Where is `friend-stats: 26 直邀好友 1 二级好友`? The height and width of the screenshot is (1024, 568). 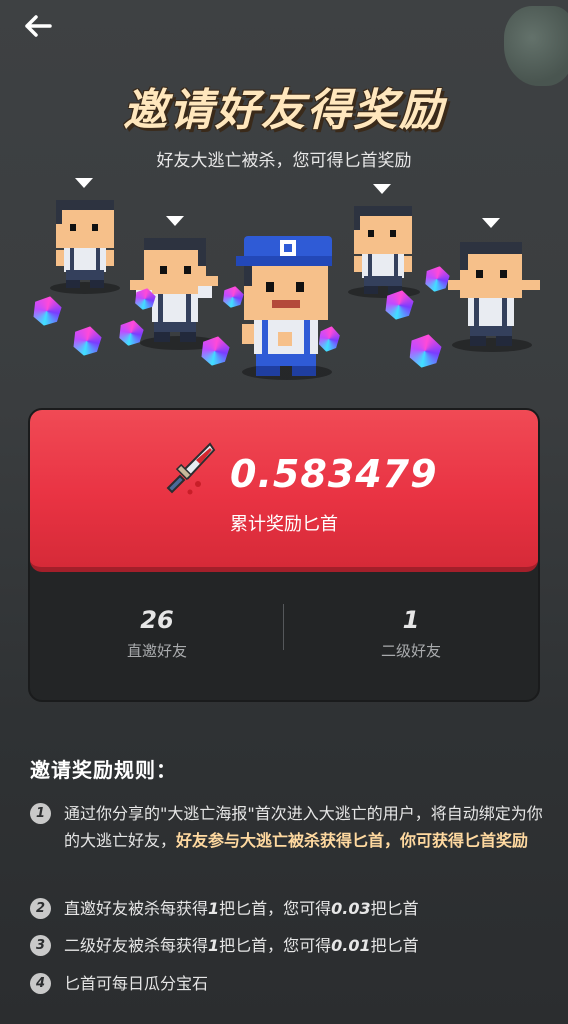 friend-stats: 26 直邀好友 1 二级好友 is located at coordinates (284, 637).